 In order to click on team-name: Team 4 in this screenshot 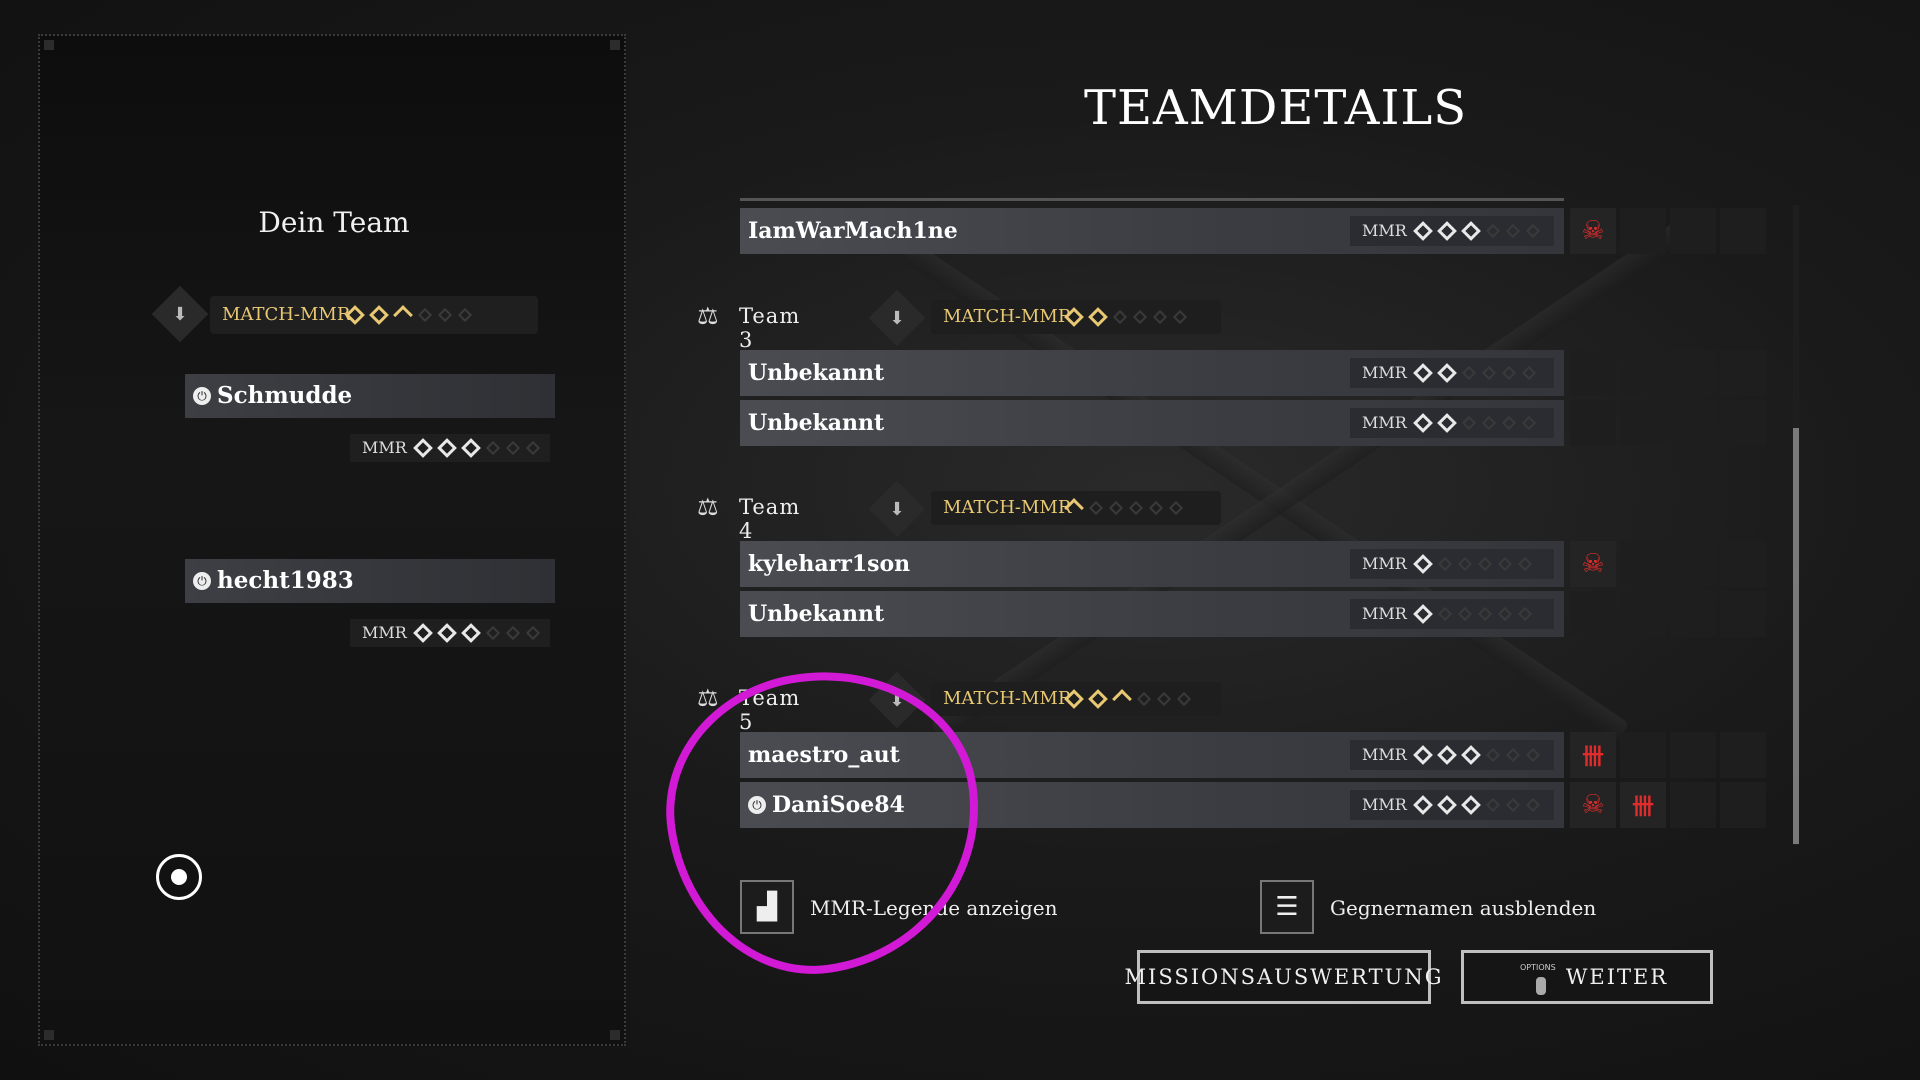, I will do `click(770, 519)`.